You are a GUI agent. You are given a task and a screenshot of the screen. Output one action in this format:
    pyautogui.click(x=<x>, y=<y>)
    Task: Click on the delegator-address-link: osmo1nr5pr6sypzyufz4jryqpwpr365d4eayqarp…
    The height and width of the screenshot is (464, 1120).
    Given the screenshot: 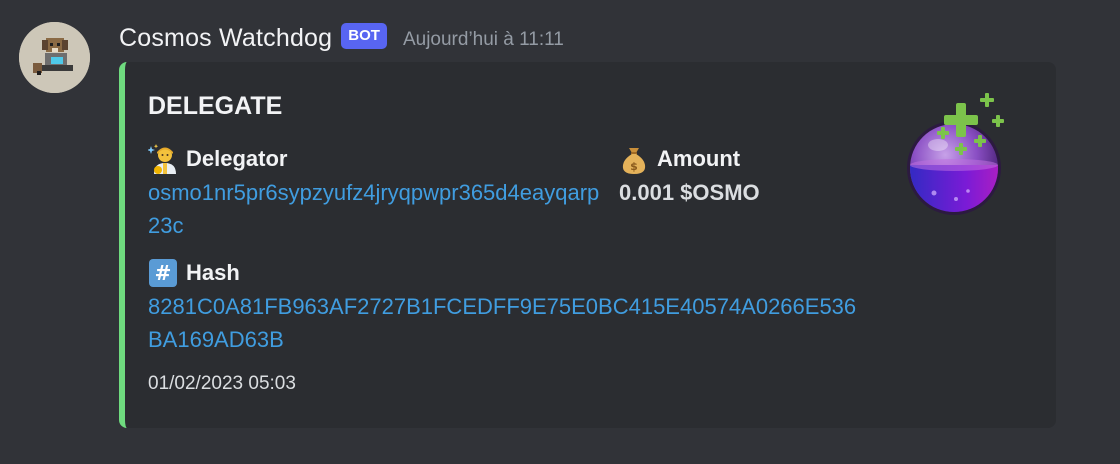 What is the action you would take?
    pyautogui.click(x=375, y=209)
    